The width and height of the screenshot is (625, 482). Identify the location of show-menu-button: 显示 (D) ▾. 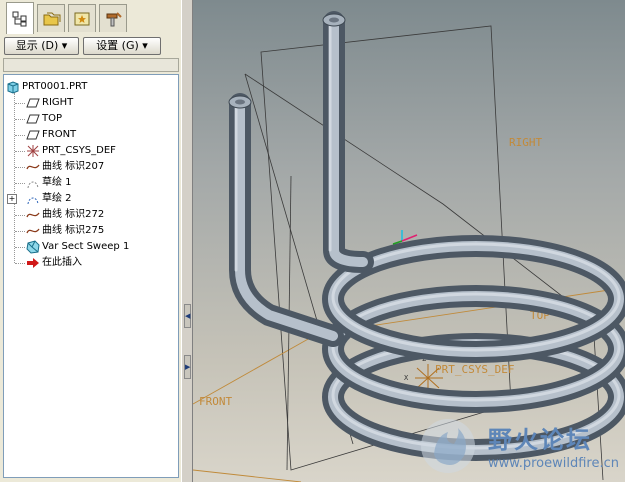
(41, 46).